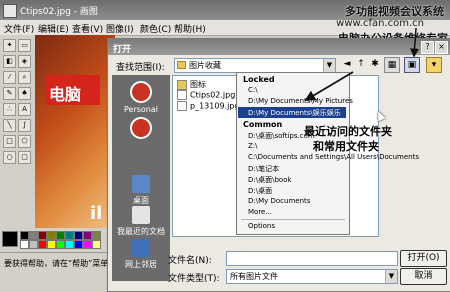  What do you see at coordinates (362, 64) in the screenshot?
I see `annotation-arrows` at bounding box center [362, 64].